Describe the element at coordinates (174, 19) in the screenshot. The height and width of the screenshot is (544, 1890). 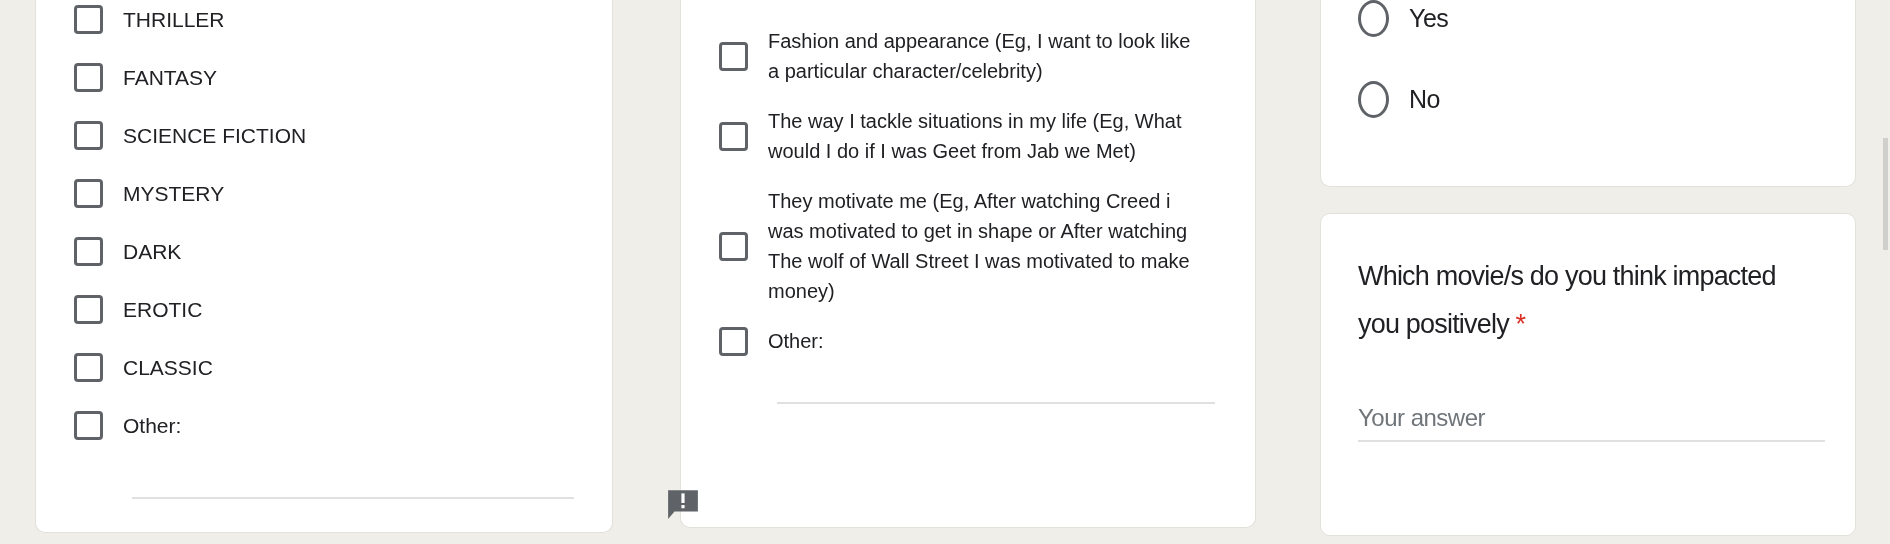
I see `option-label: THRILLER` at that location.